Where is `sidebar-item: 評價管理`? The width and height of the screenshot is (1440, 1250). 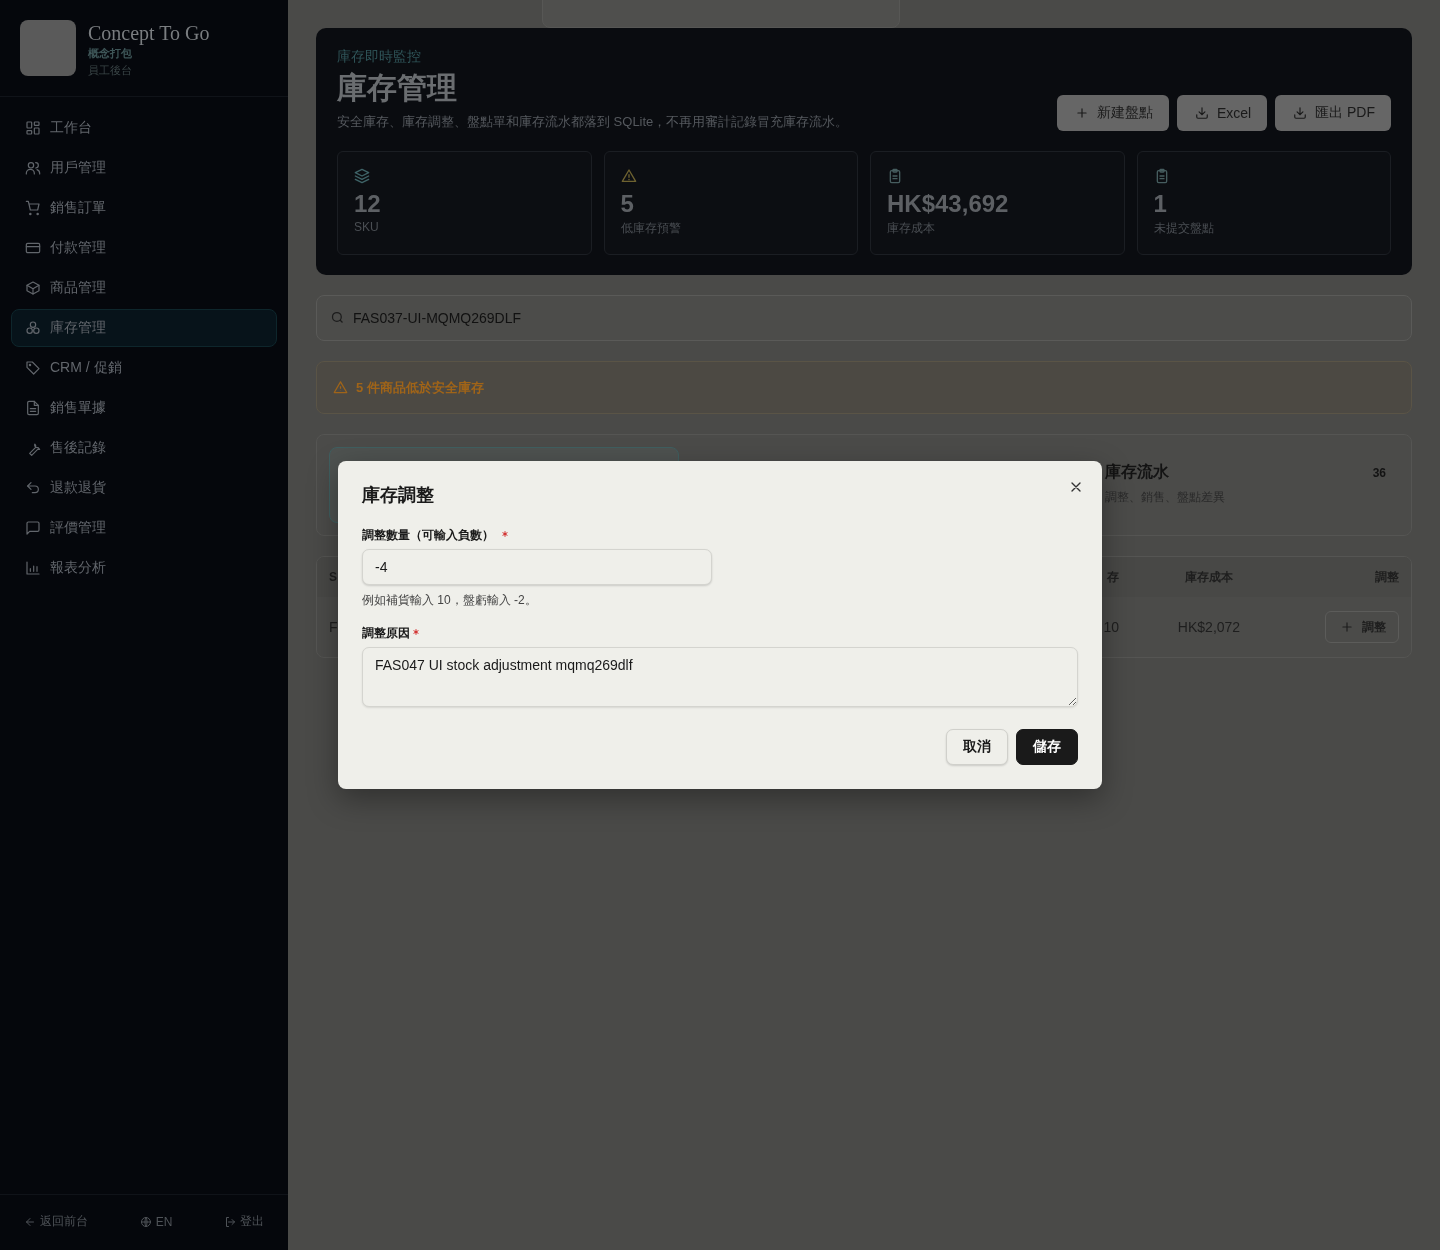 sidebar-item: 評價管理 is located at coordinates (144, 528).